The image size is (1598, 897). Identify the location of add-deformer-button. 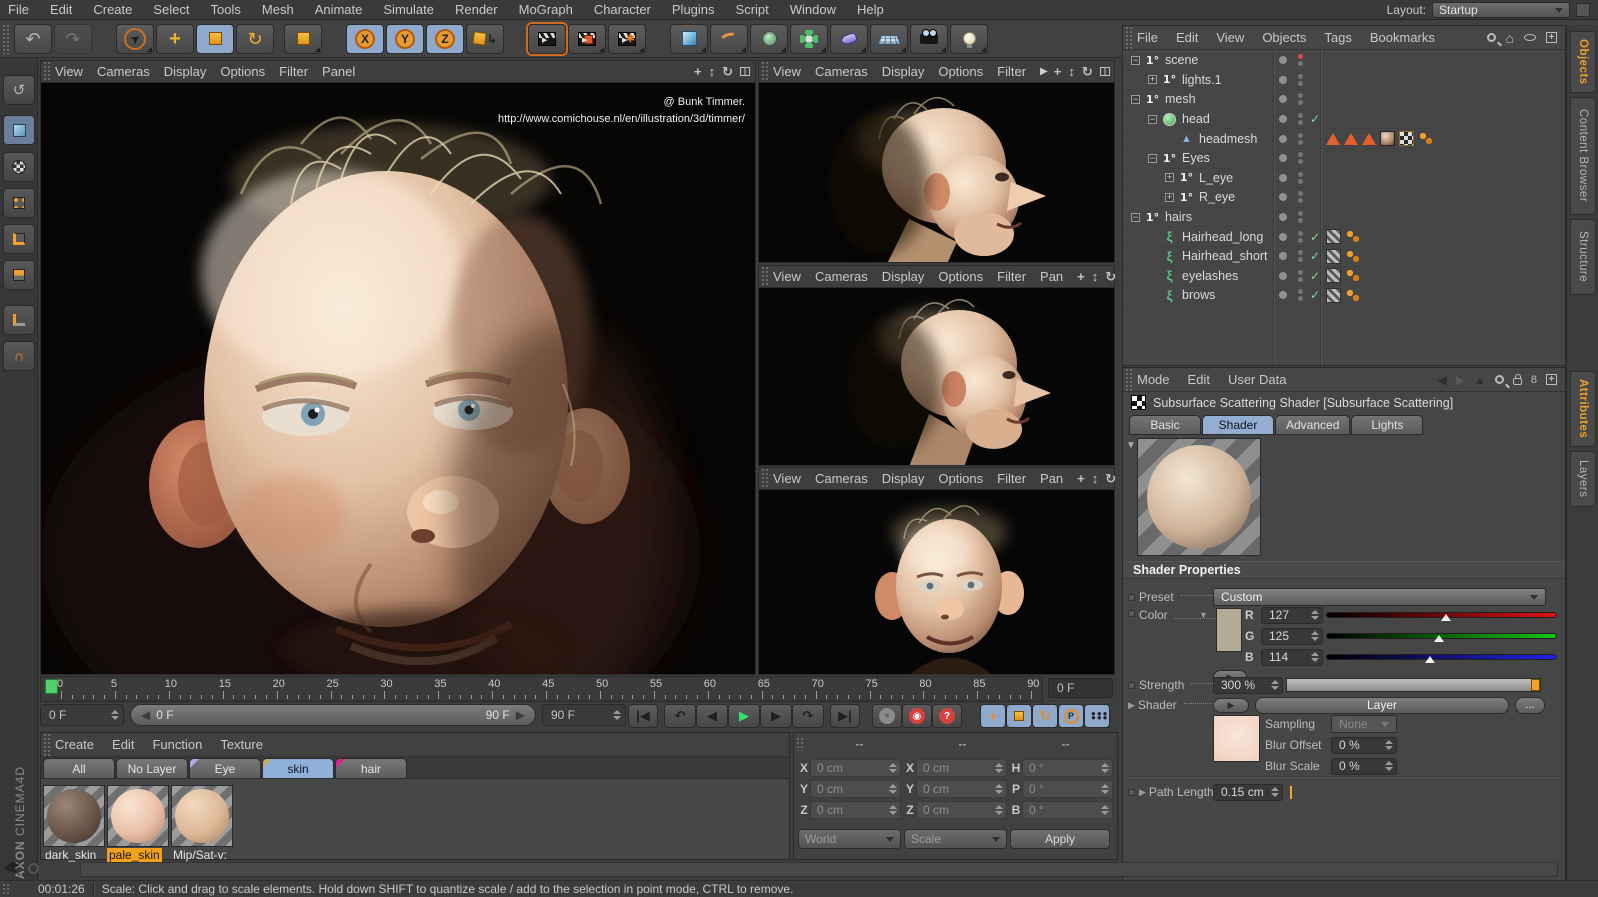
(849, 38).